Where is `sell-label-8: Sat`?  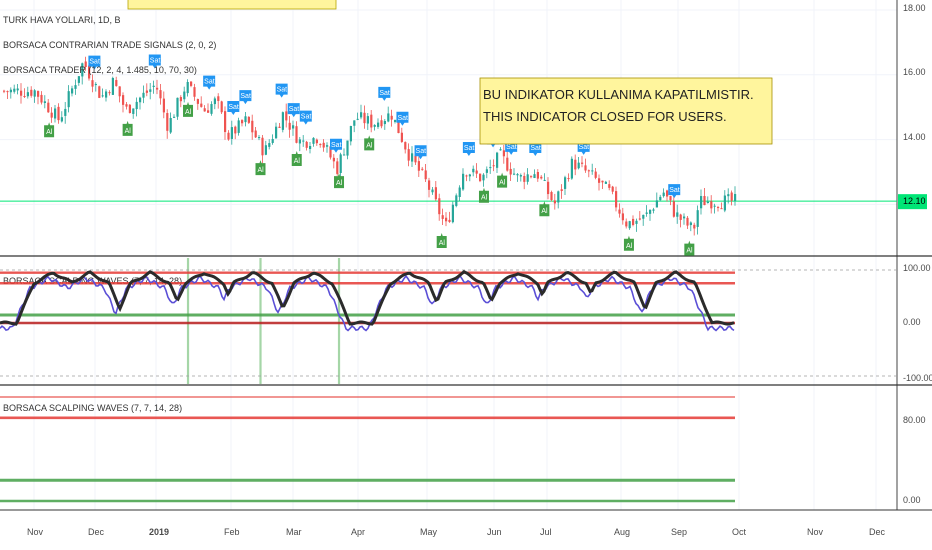 sell-label-8: Sat is located at coordinates (336, 145).